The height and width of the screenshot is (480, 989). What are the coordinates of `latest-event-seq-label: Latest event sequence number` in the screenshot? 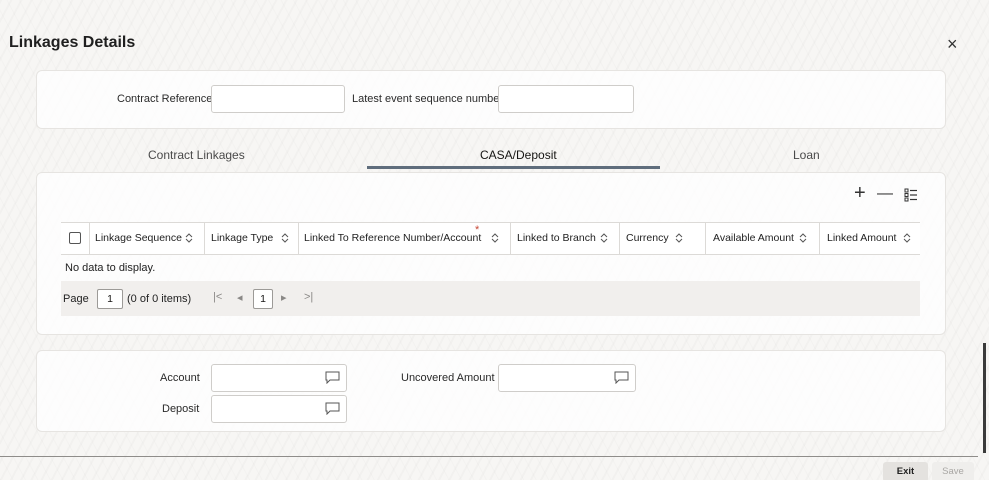 It's located at (428, 99).